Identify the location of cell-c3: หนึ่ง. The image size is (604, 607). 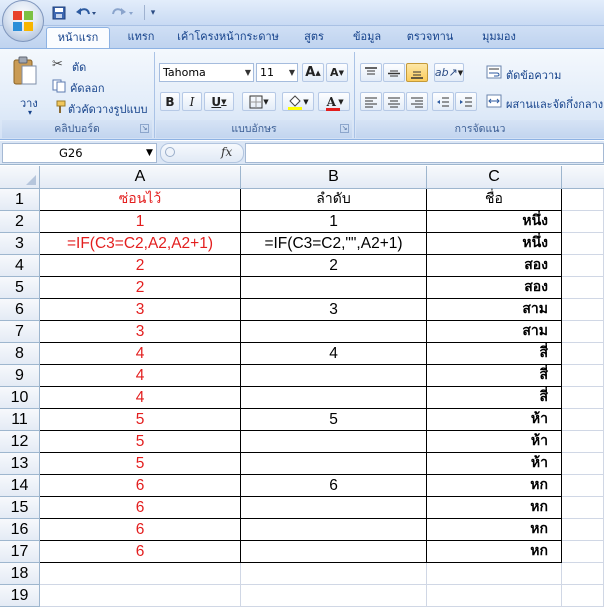
(494, 244).